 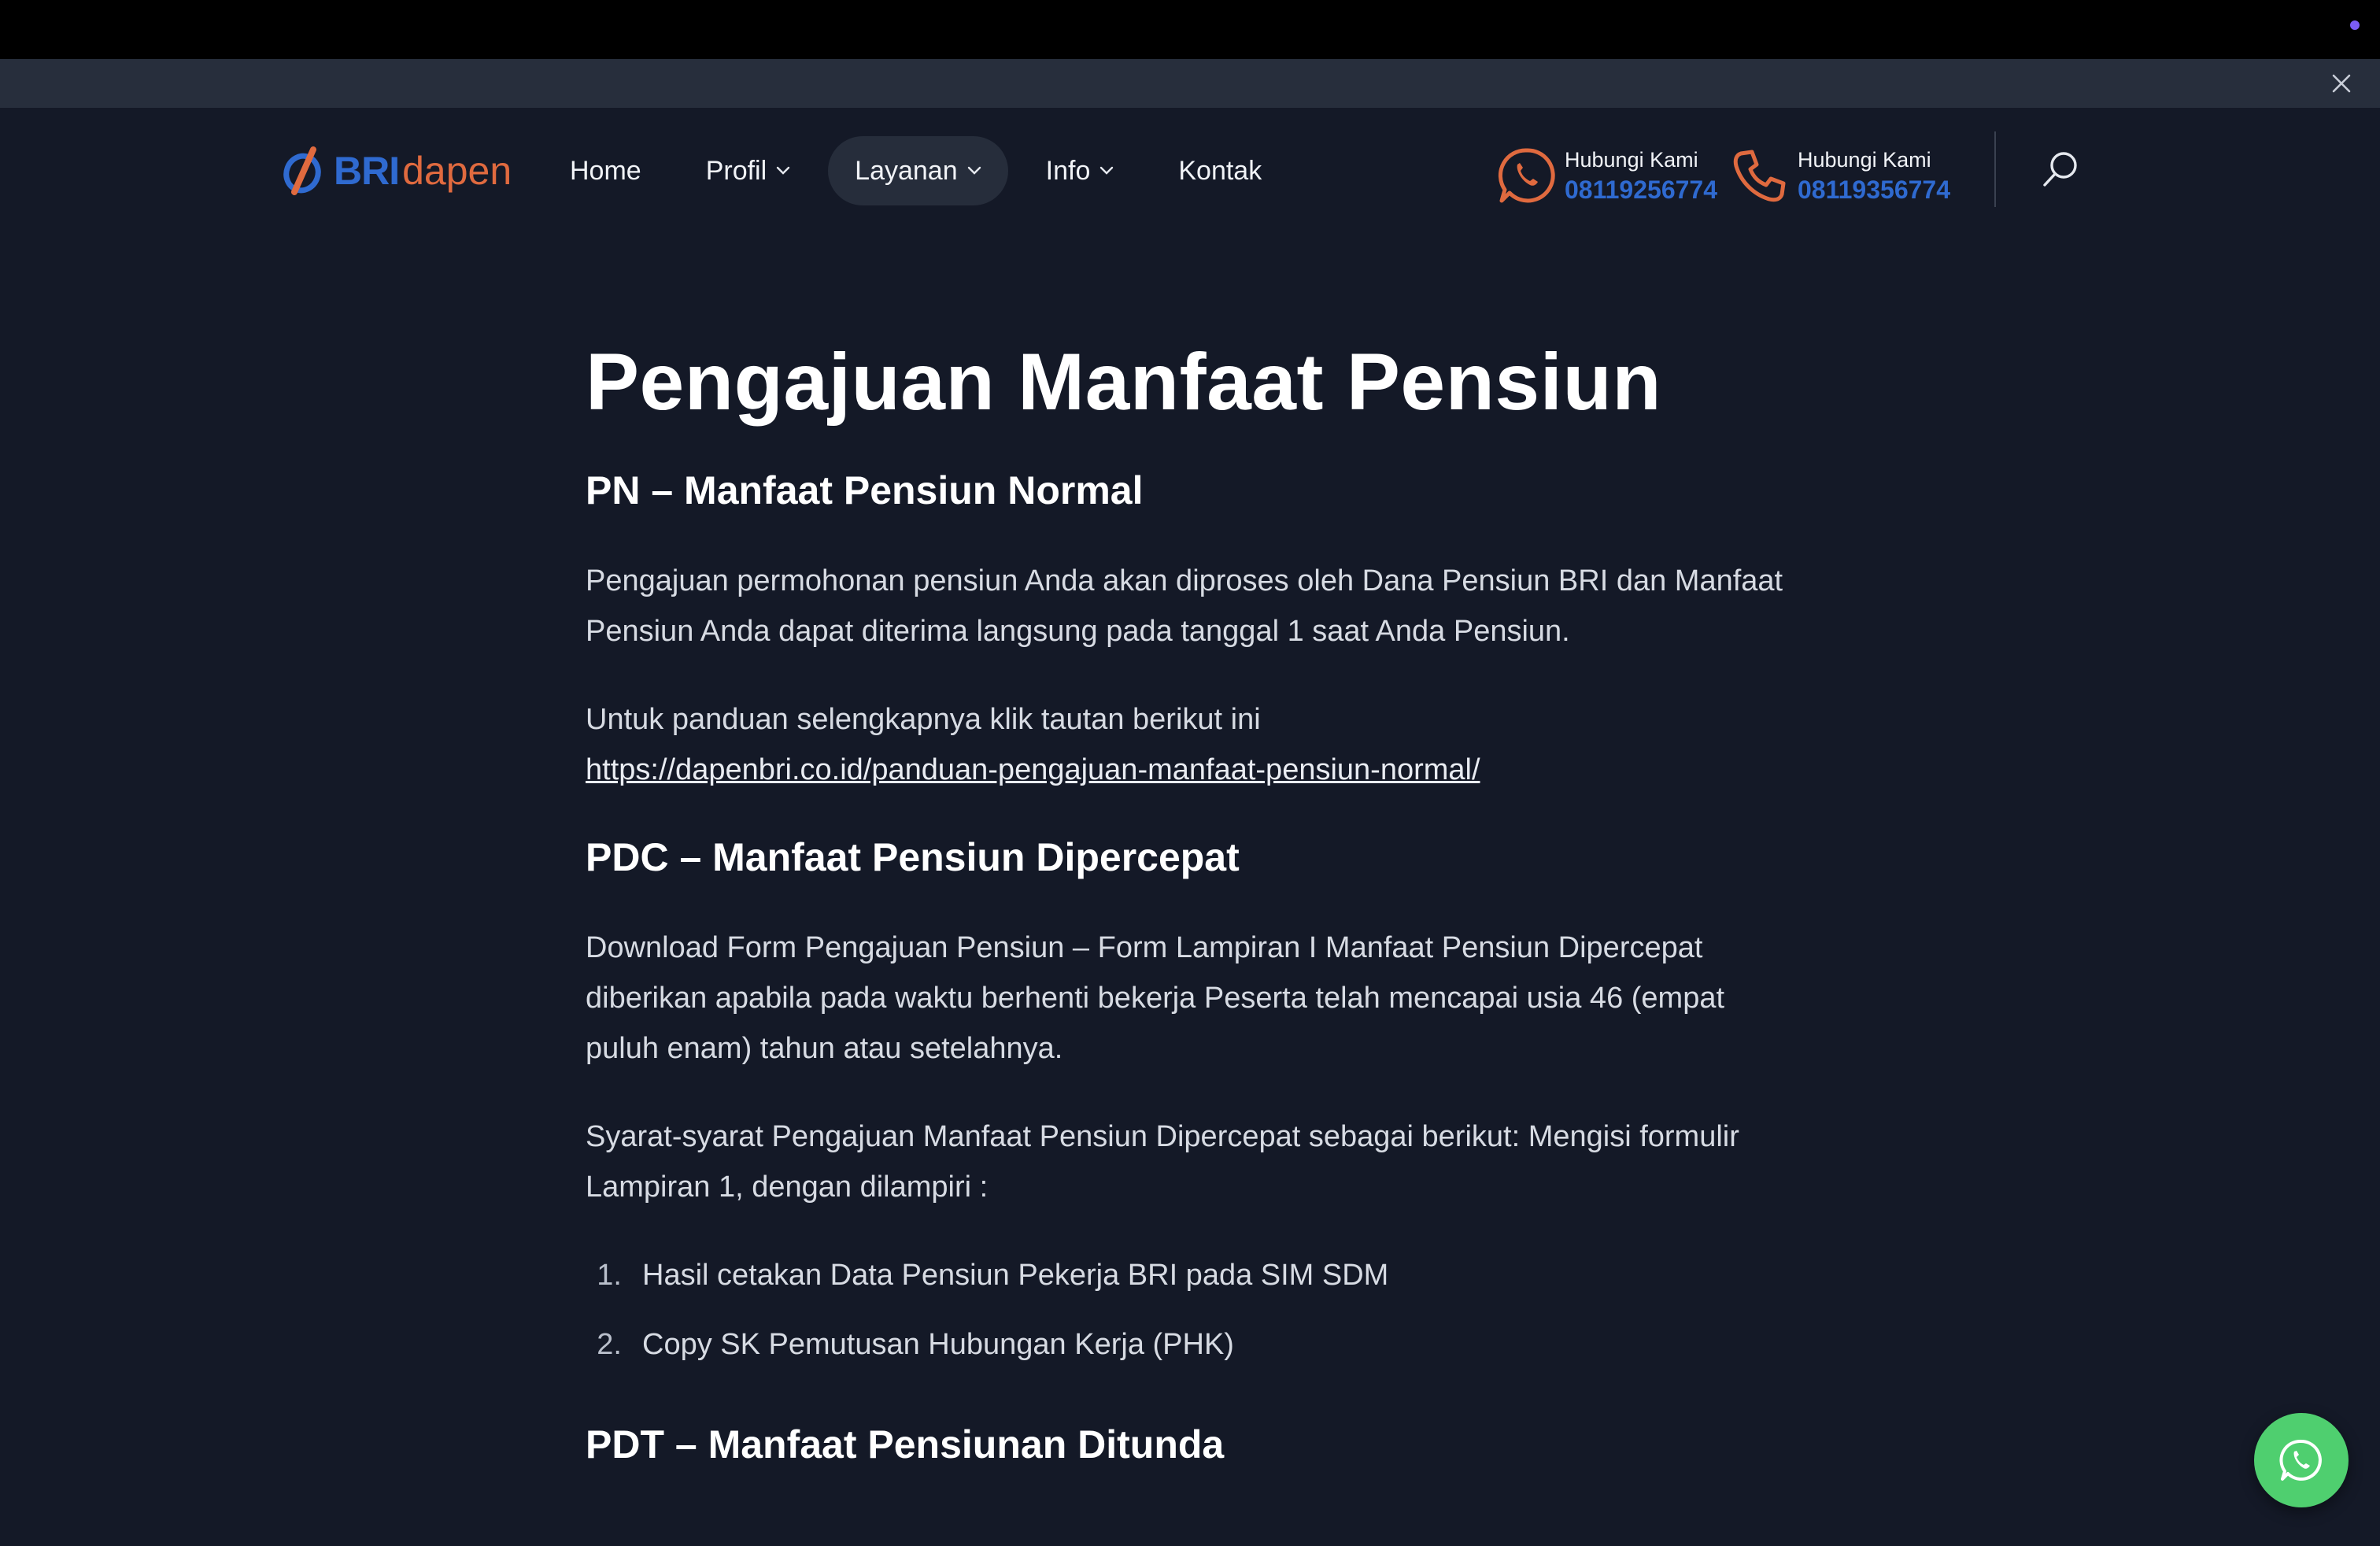 I want to click on nav-profil: Profil, so click(x=748, y=170).